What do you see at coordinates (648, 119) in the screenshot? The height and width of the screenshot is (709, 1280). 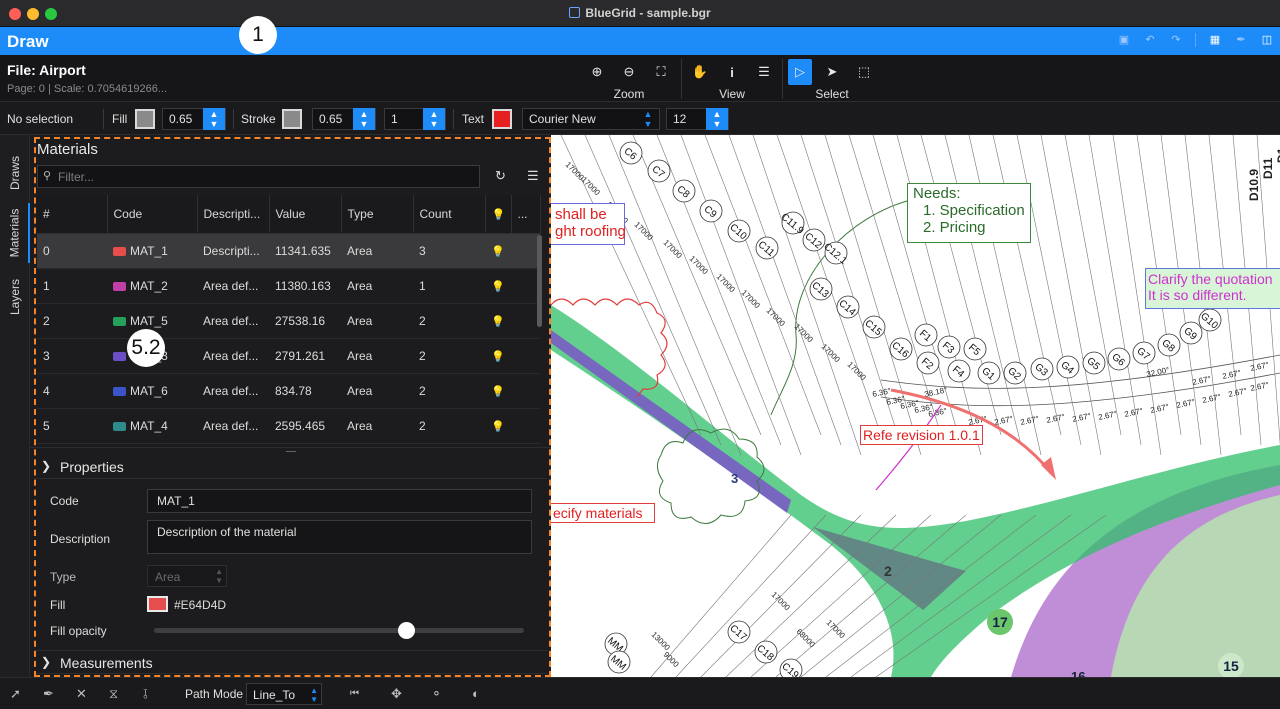 I see `dropdown-arrows-icon: ▲ ▼` at bounding box center [648, 119].